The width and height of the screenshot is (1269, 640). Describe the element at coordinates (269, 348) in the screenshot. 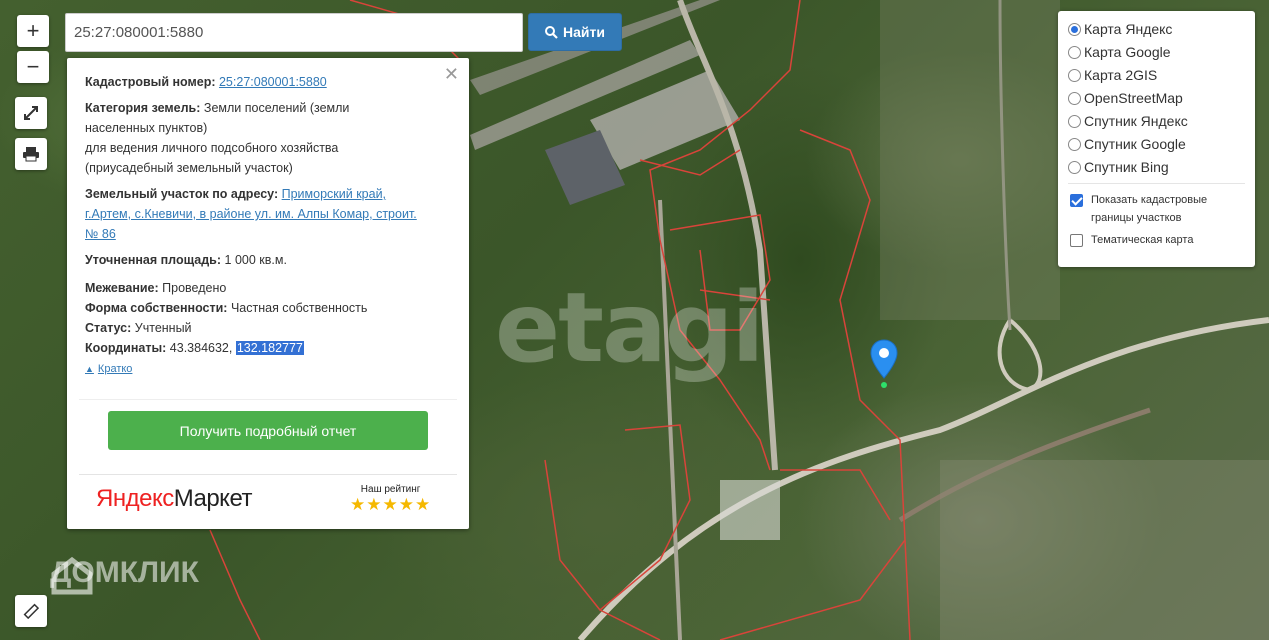

I see `coords-lon: 132.182777` at that location.